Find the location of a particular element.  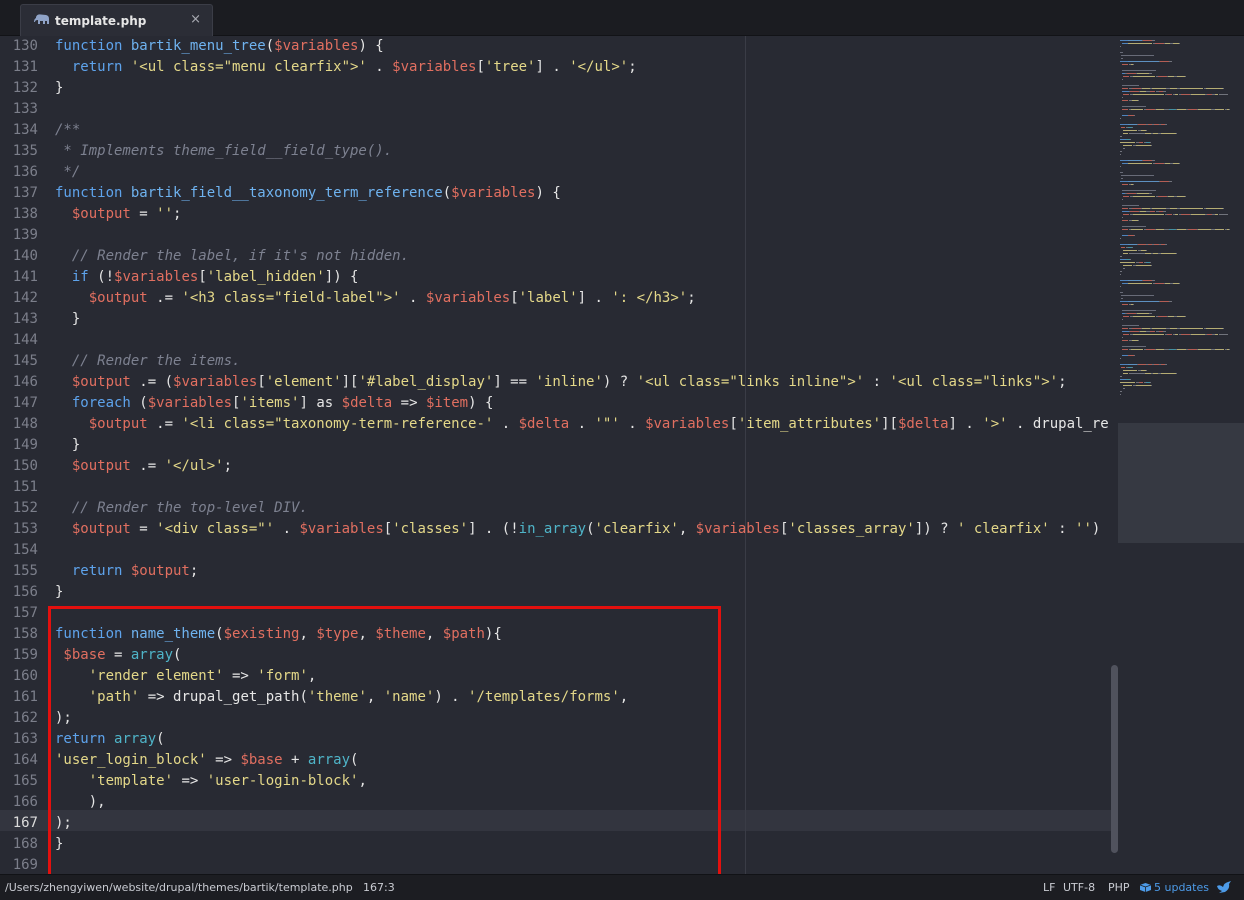

minimap is located at coordinates (1181, 455).